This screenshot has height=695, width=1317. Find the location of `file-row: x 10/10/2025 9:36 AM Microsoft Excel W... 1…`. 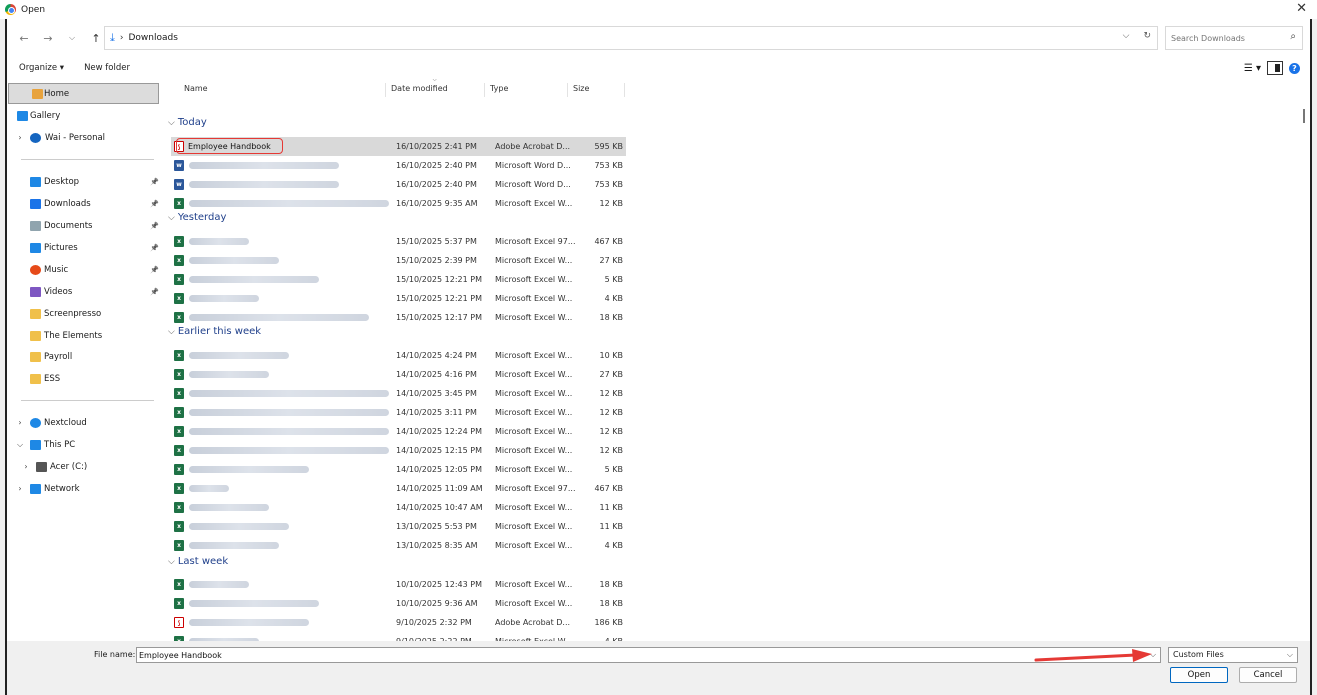

file-row: x 10/10/2025 9:36 AM Microsoft Excel W... 1… is located at coordinates (398, 603).